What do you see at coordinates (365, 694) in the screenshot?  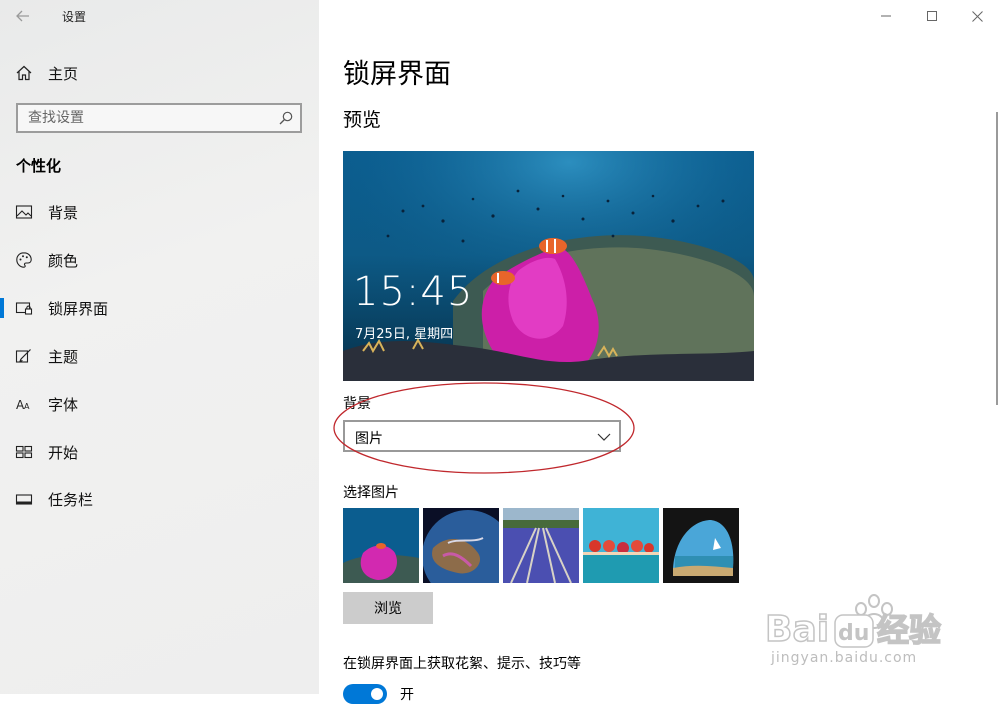 I see `tips-toggle` at bounding box center [365, 694].